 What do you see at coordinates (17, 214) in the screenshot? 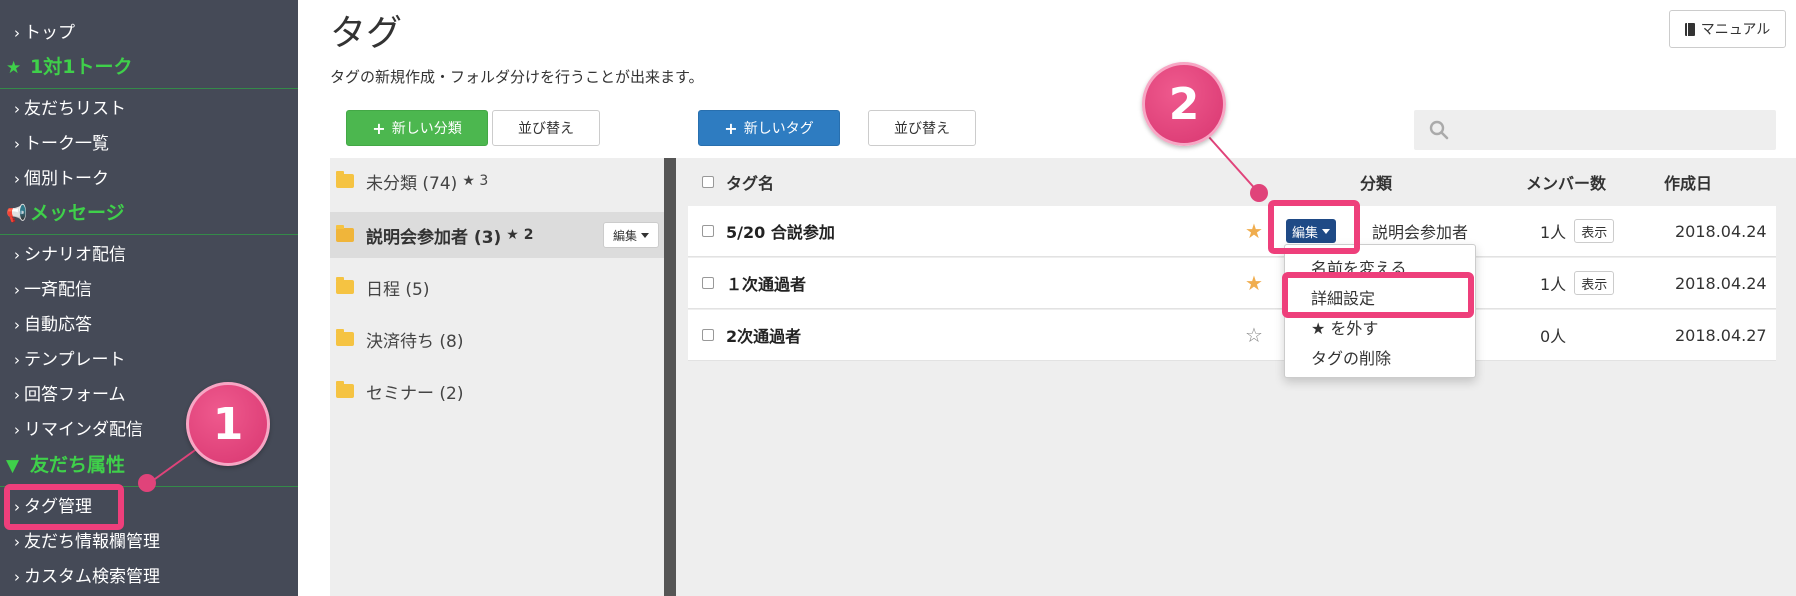
I see `megaphone-icon: 📢` at bounding box center [17, 214].